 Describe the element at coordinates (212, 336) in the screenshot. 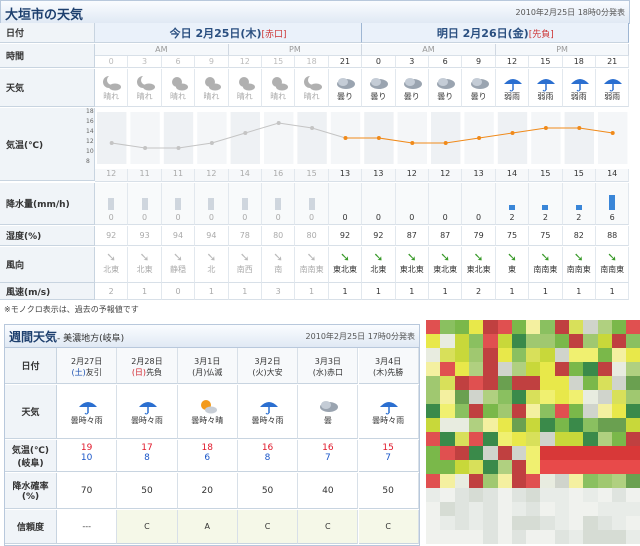

I see `weekly-header: 週間天気- 美濃地方(岐阜) 2010年2月25日 17時0分発表` at that location.